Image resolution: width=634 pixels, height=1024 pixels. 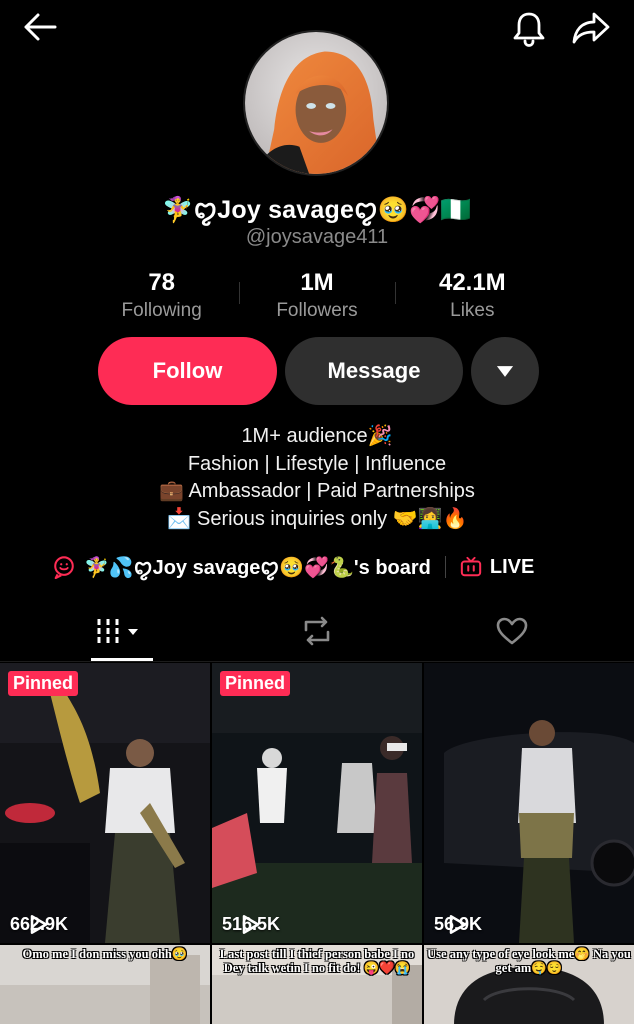 I want to click on message-button: Message, so click(x=374, y=371).